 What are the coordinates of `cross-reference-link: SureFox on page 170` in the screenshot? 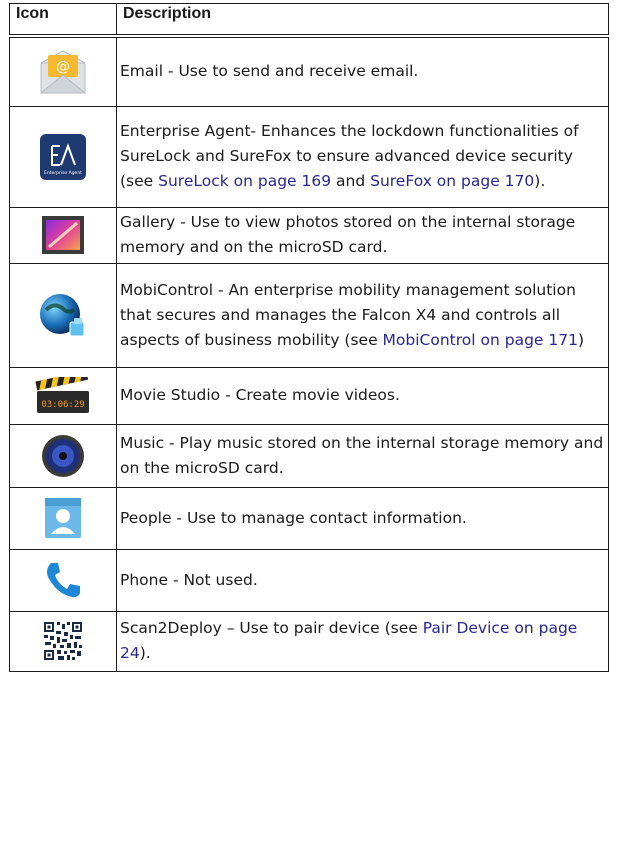 It's located at (452, 181).